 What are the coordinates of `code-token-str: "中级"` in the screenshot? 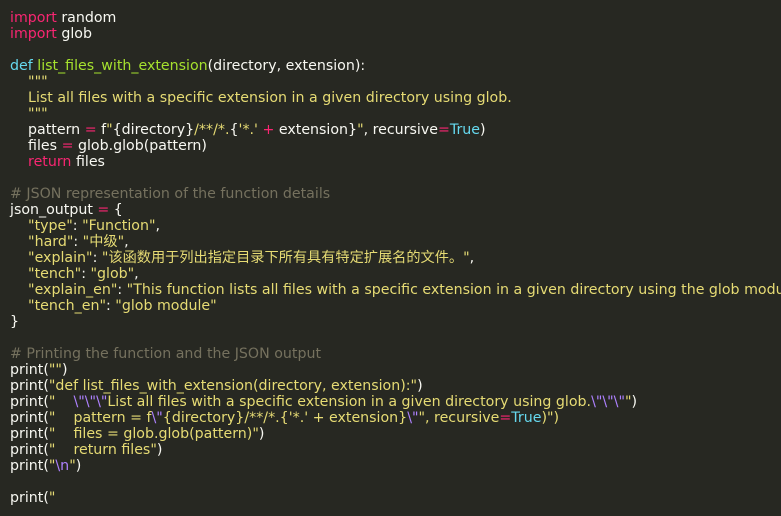 It's located at (103, 242).